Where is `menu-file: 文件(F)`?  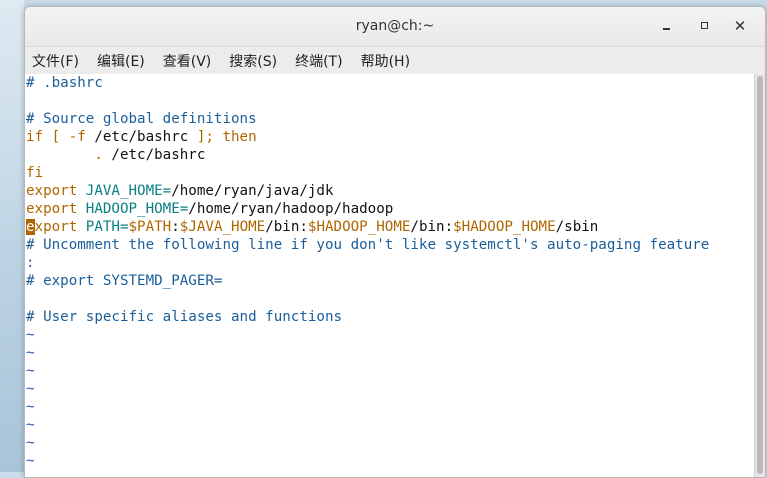 menu-file: 文件(F) is located at coordinates (55, 61).